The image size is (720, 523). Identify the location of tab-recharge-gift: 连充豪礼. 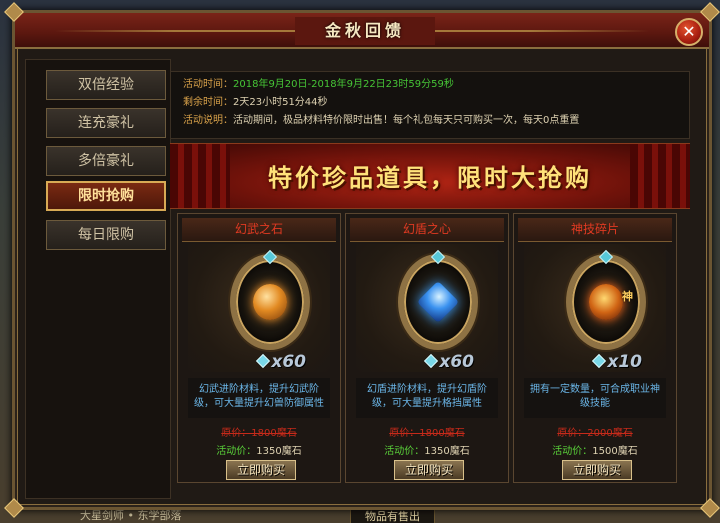
(106, 123).